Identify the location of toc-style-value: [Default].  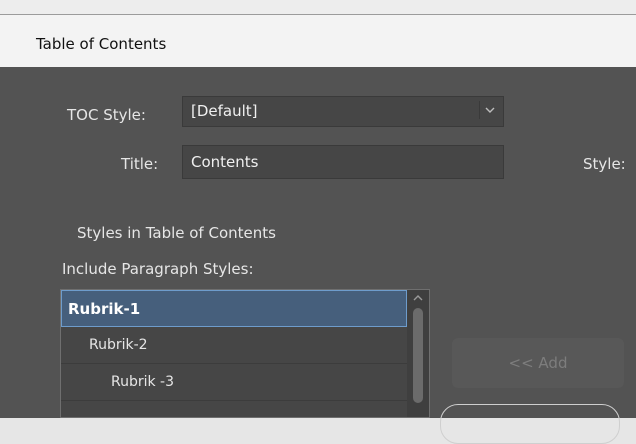
(224, 111).